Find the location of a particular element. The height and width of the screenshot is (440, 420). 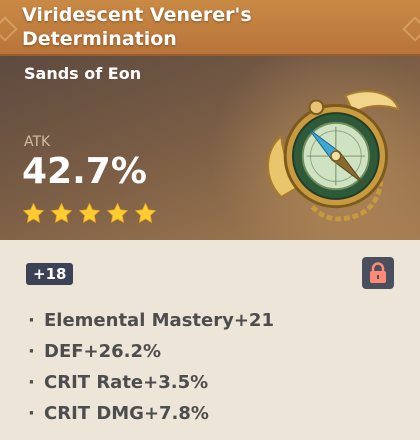

sub-stat: · Elemental Mastery+21 is located at coordinates (151, 320).